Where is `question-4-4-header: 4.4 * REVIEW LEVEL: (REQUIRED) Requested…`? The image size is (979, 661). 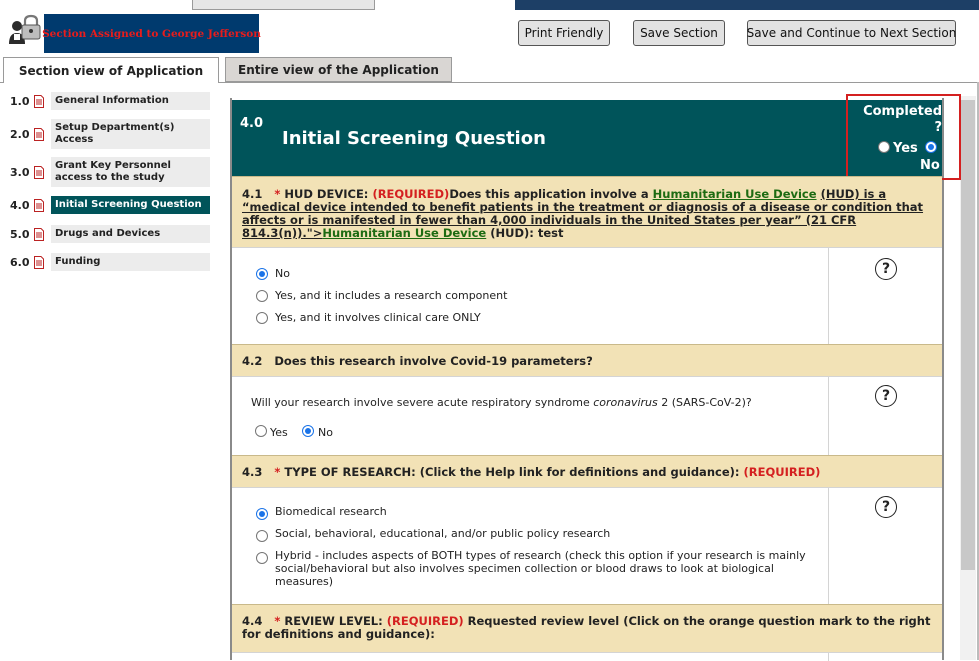
question-4-4-header: 4.4 * REVIEW LEVEL: (REQUIRED) Requested… is located at coordinates (587, 628).